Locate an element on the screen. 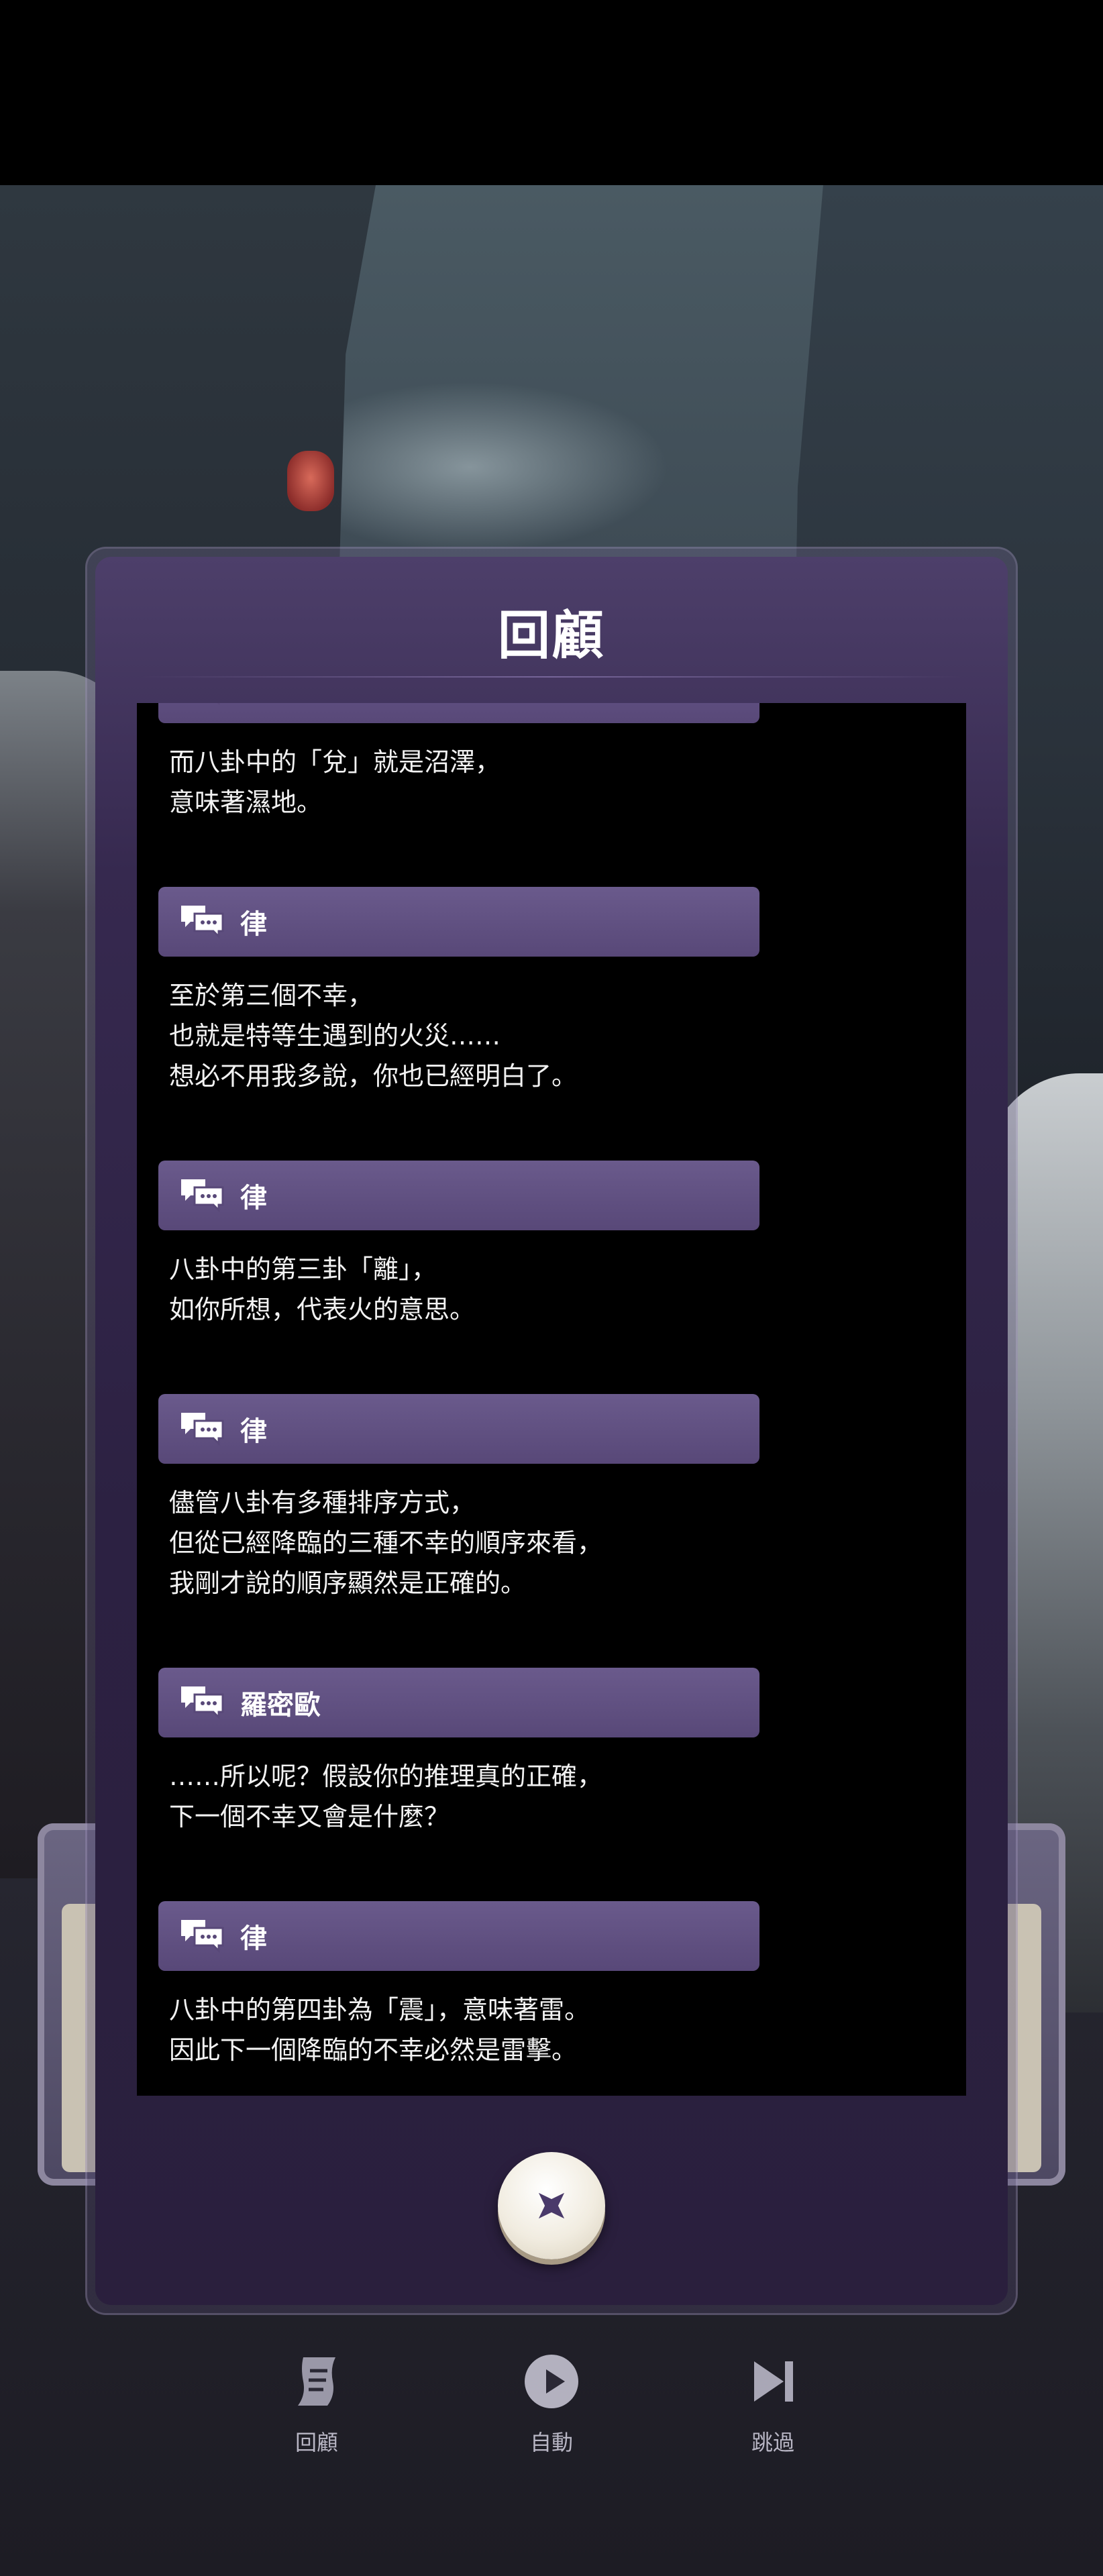  skip-menu-button: 跳過 is located at coordinates (773, 2402).